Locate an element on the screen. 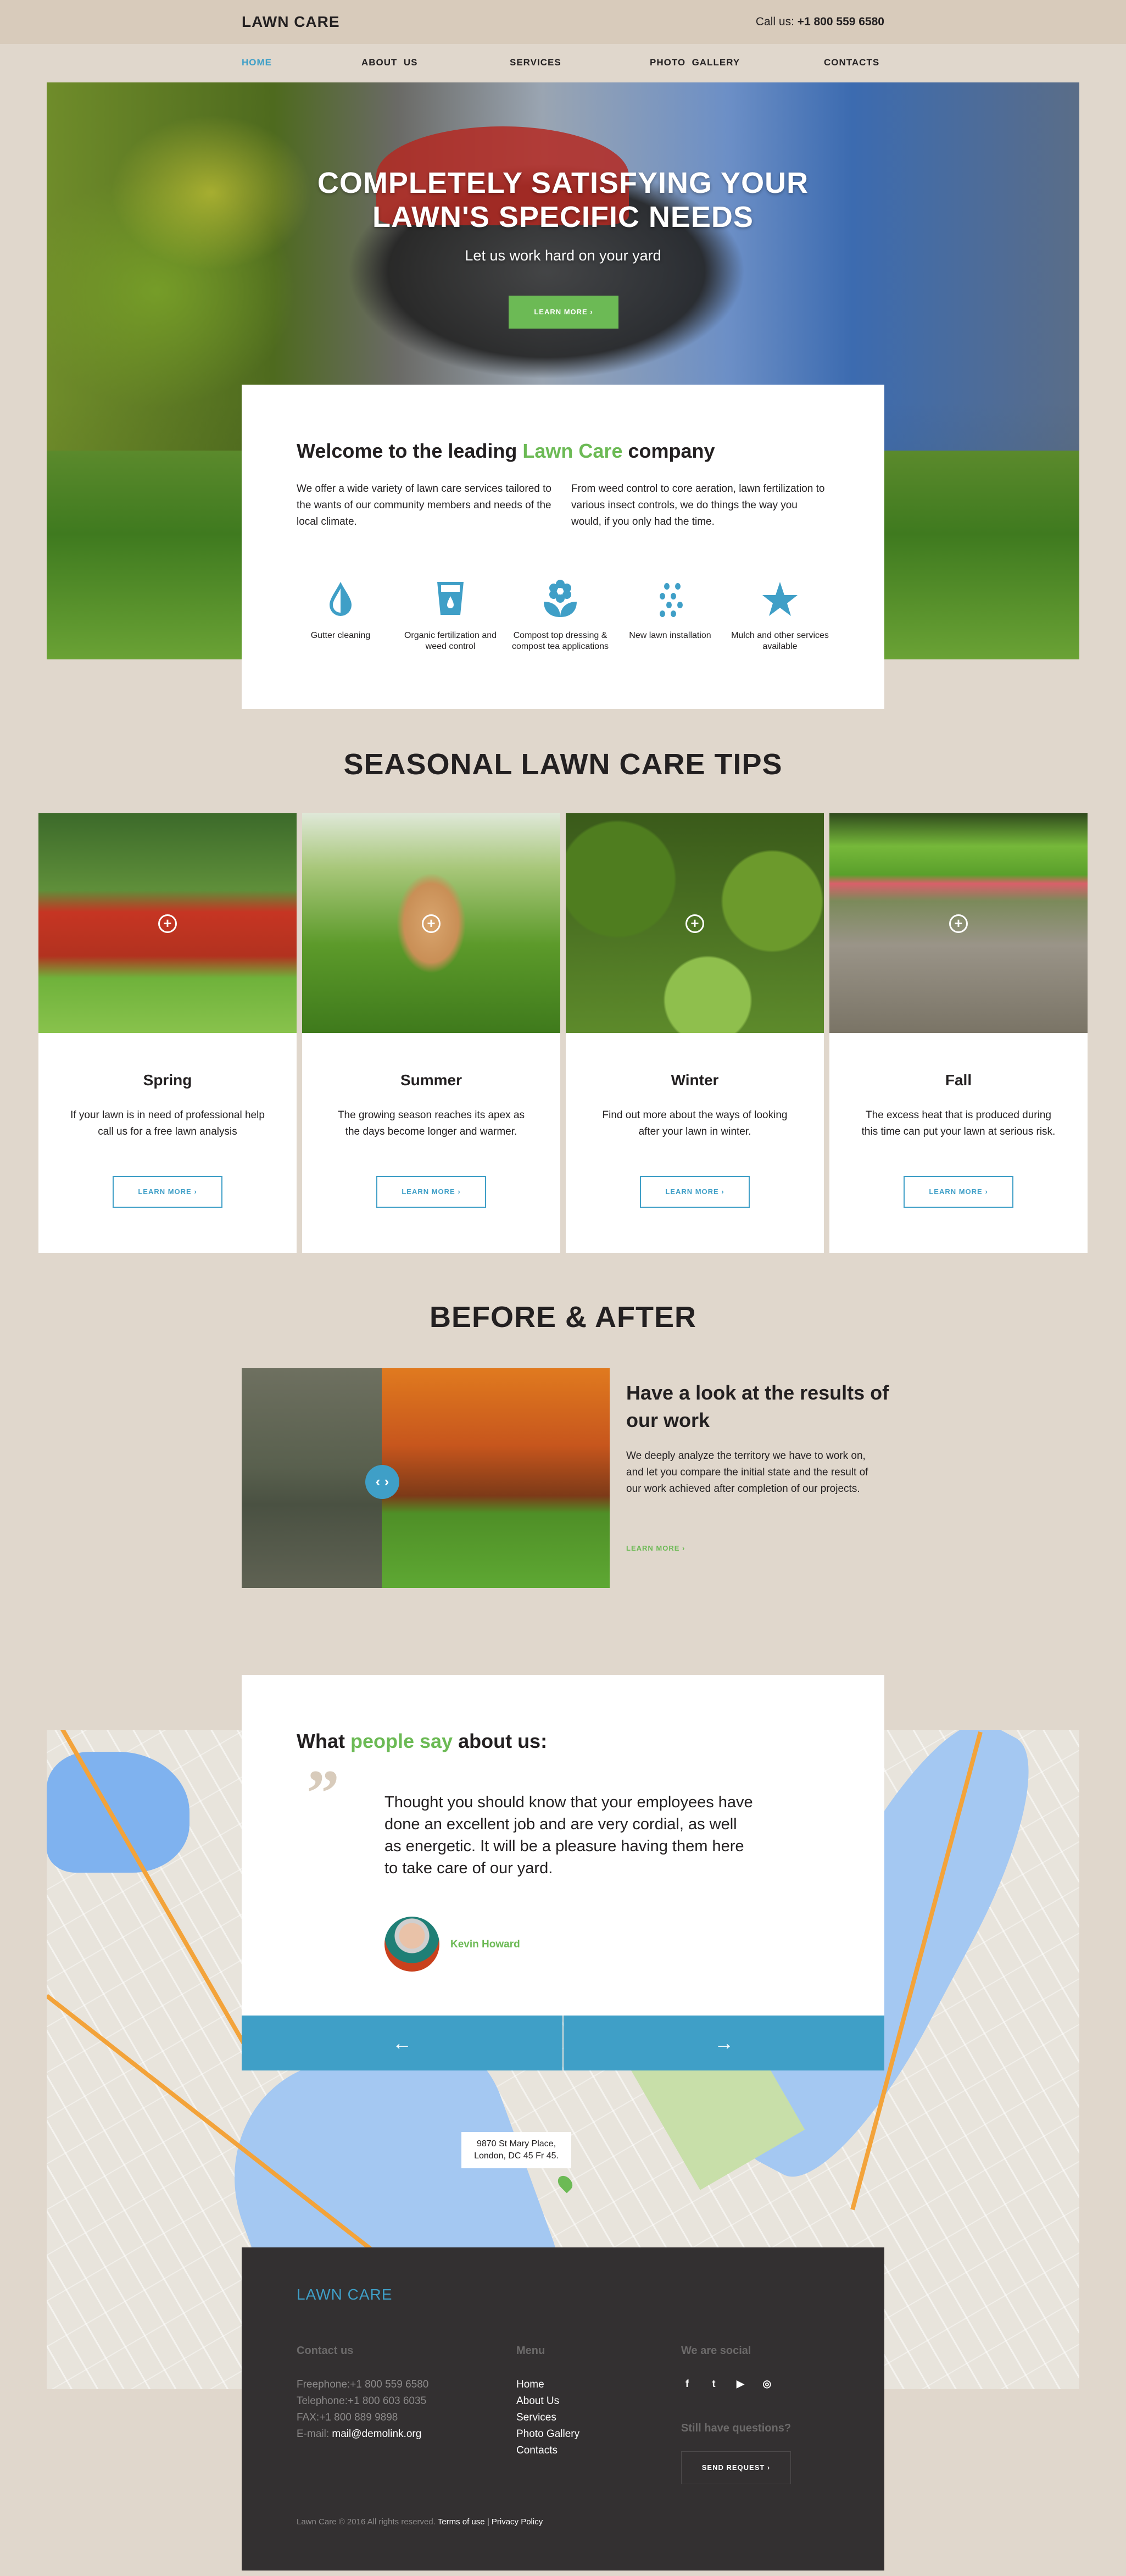 This screenshot has width=1126, height=2576. before-after-slider: ‹ › is located at coordinates (426, 1478).